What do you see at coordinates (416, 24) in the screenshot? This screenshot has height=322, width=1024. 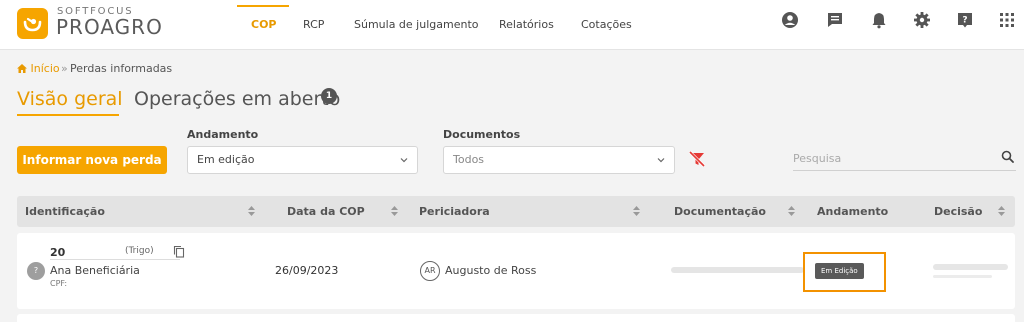 I see `nav-item-sumula: Súmula de julgamento` at bounding box center [416, 24].